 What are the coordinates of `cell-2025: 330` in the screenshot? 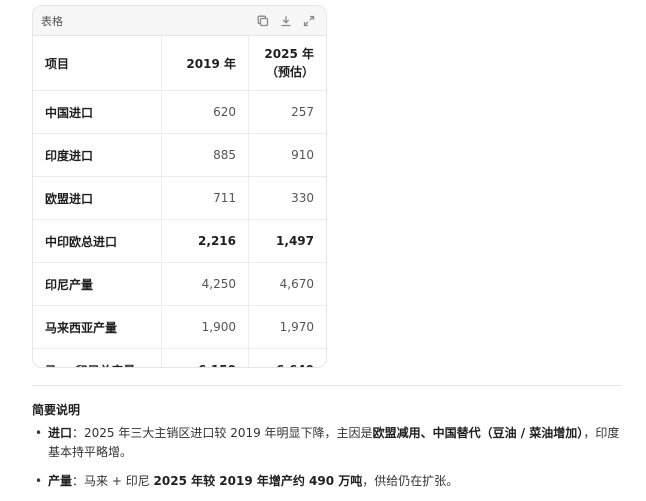 It's located at (287, 198).